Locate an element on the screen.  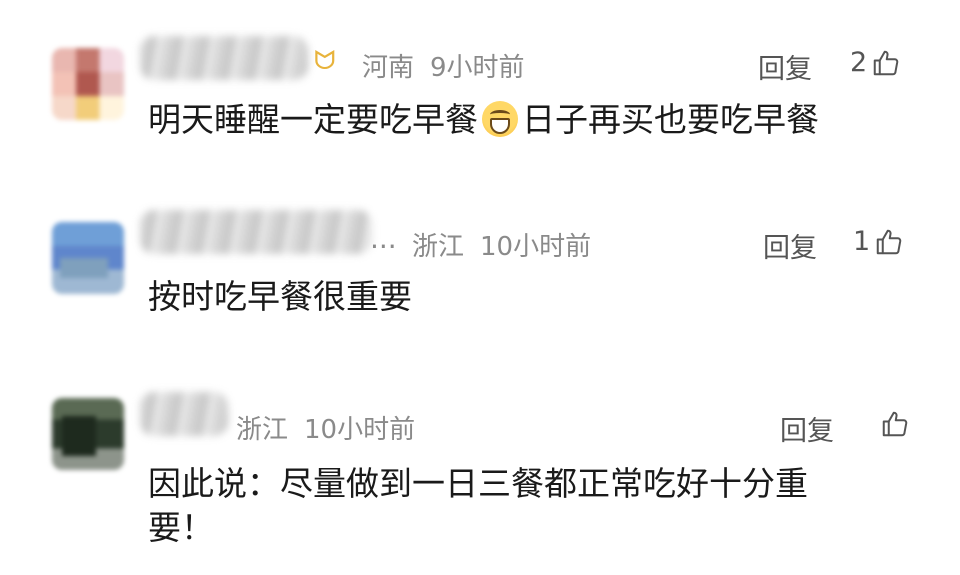
comment-text: 明天睡醒一定要吃早餐 日子再买也要吃早餐 is located at coordinates (483, 119).